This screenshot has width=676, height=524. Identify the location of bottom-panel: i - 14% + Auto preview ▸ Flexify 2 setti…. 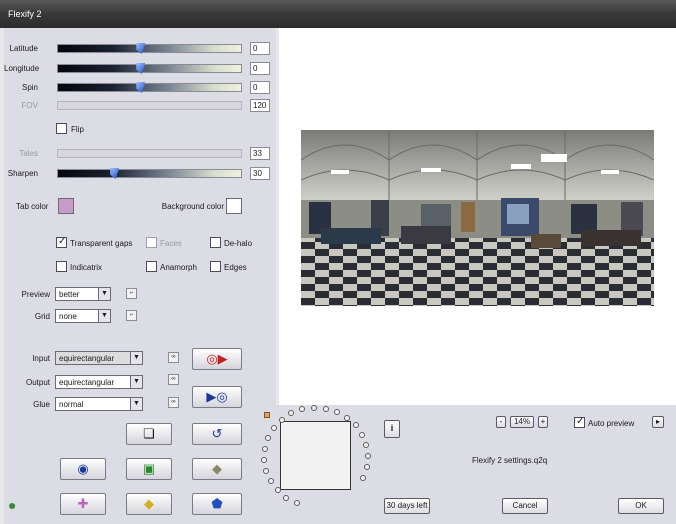
(468, 464).